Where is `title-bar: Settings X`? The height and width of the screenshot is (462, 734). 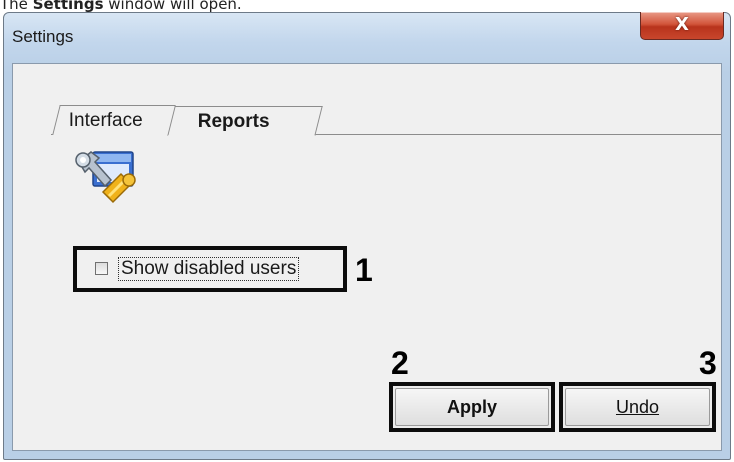 title-bar: Settings X is located at coordinates (367, 37).